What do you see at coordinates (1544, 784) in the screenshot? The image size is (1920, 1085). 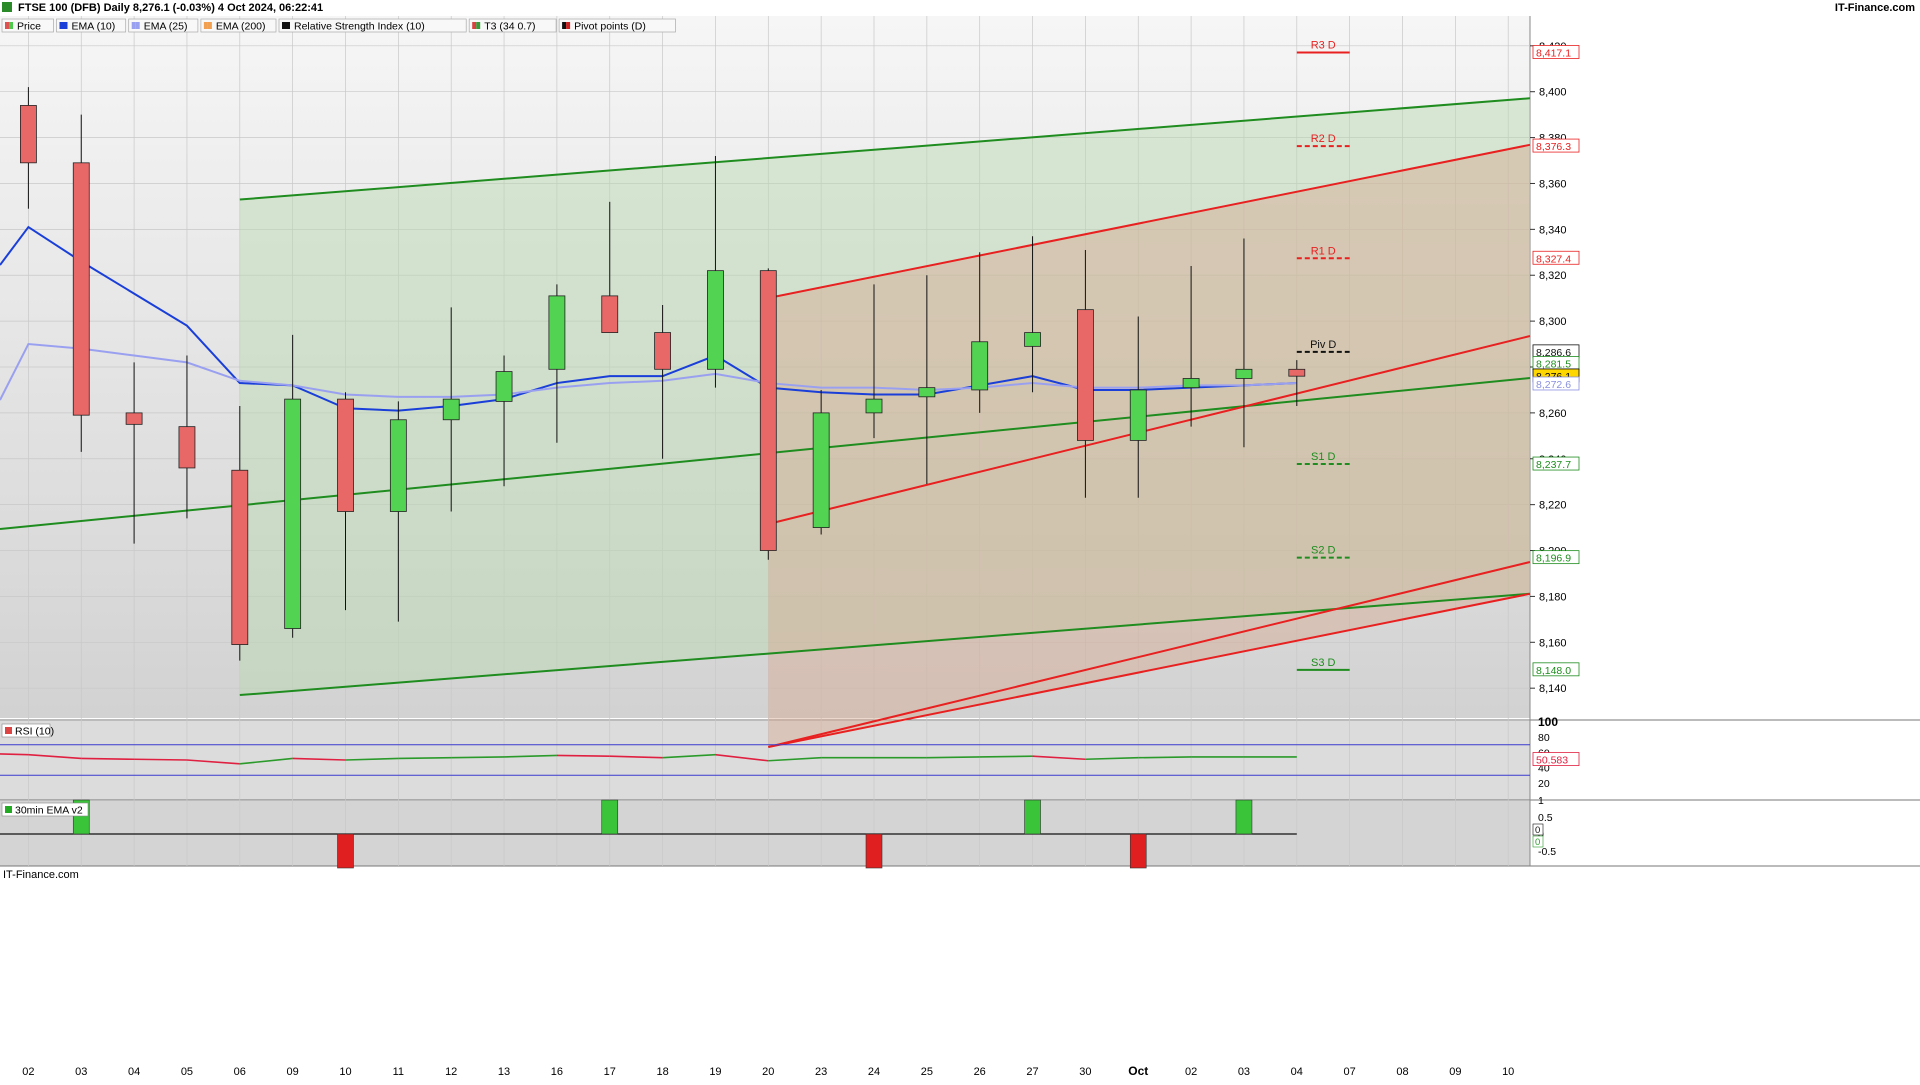 I see `rsi-tick-label: 20` at bounding box center [1544, 784].